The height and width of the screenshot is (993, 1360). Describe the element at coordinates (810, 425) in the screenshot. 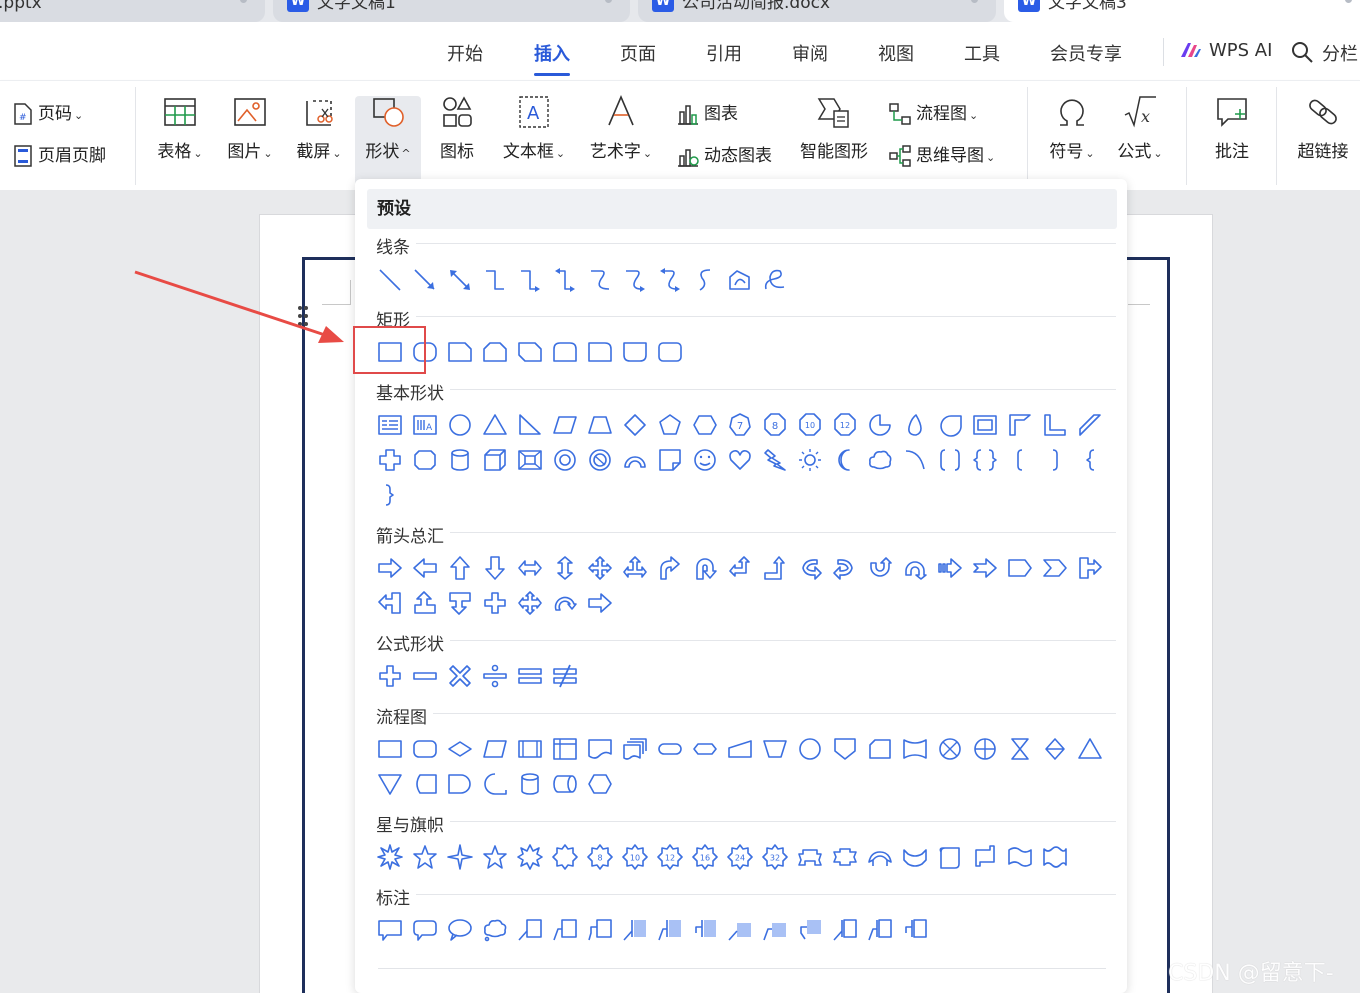

I see `basic-shape-icon: 10` at that location.